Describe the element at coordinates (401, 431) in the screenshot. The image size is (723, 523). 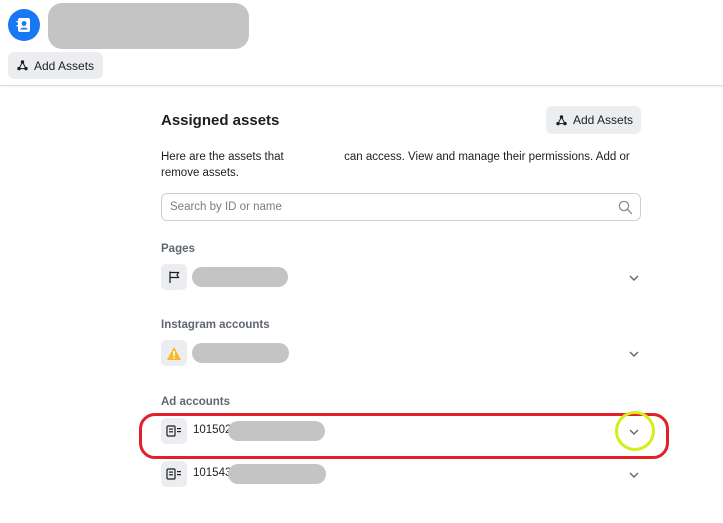
I see `ad-account-row: 101502` at that location.